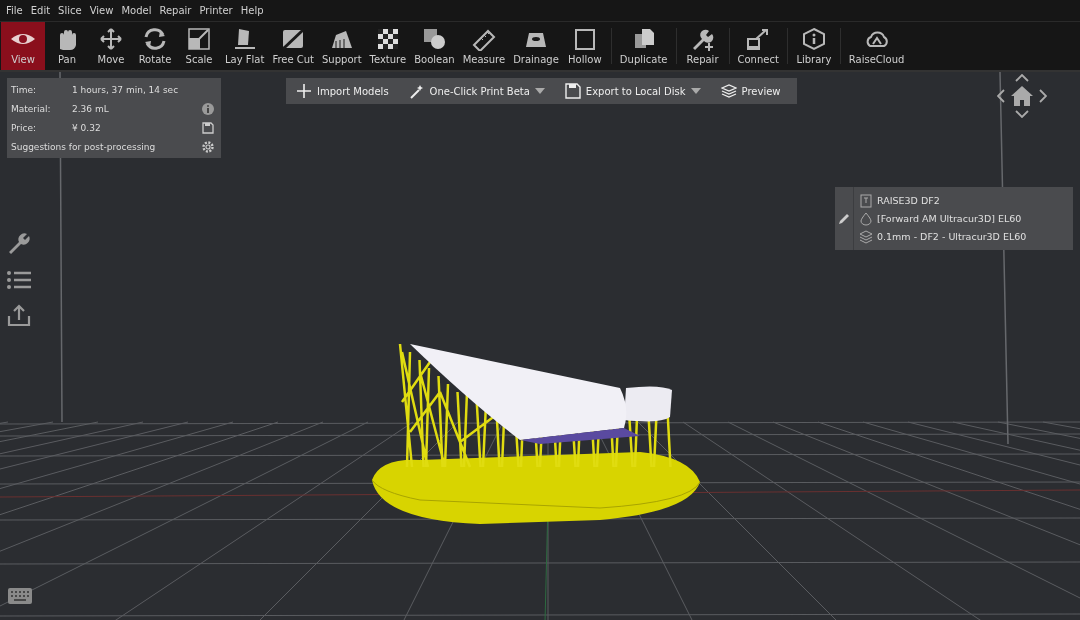 This screenshot has height=620, width=1080. What do you see at coordinates (866, 218) in the screenshot?
I see `drop-icon` at bounding box center [866, 218].